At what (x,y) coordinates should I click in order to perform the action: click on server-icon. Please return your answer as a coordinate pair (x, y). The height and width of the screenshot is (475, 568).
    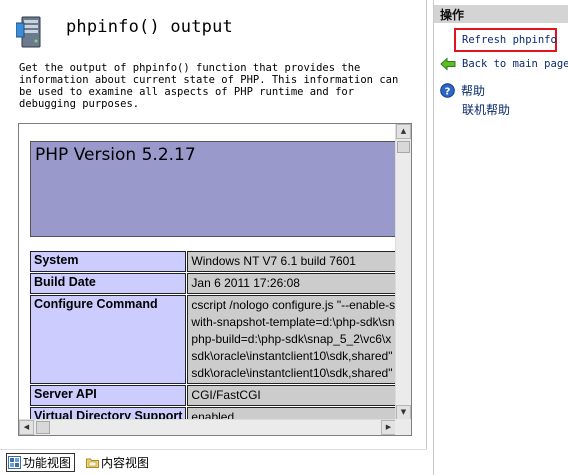
    Looking at the image, I should click on (28, 32).